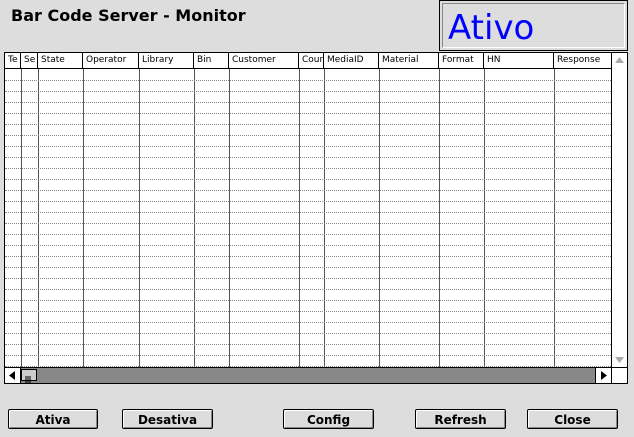 The width and height of the screenshot is (634, 437). Describe the element at coordinates (311, 60) in the screenshot. I see `column-header-count: Coun` at that location.